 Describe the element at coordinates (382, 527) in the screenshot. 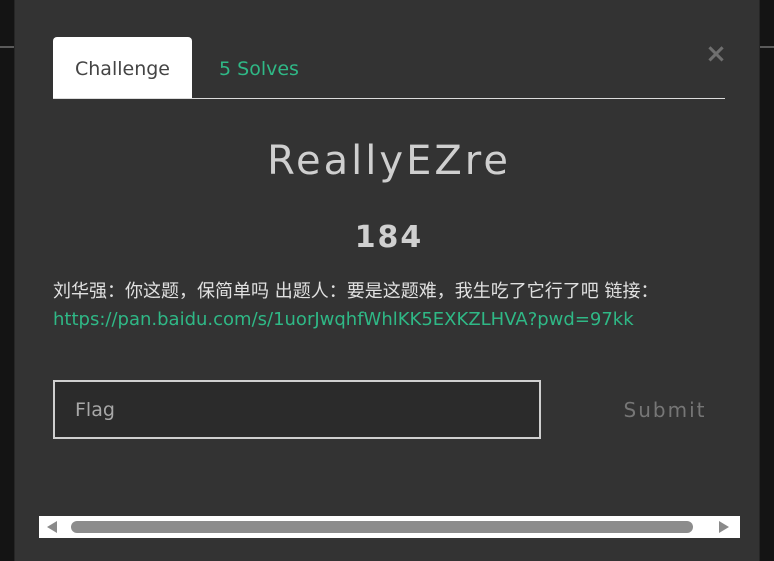

I see `scrollbar-thumb` at that location.